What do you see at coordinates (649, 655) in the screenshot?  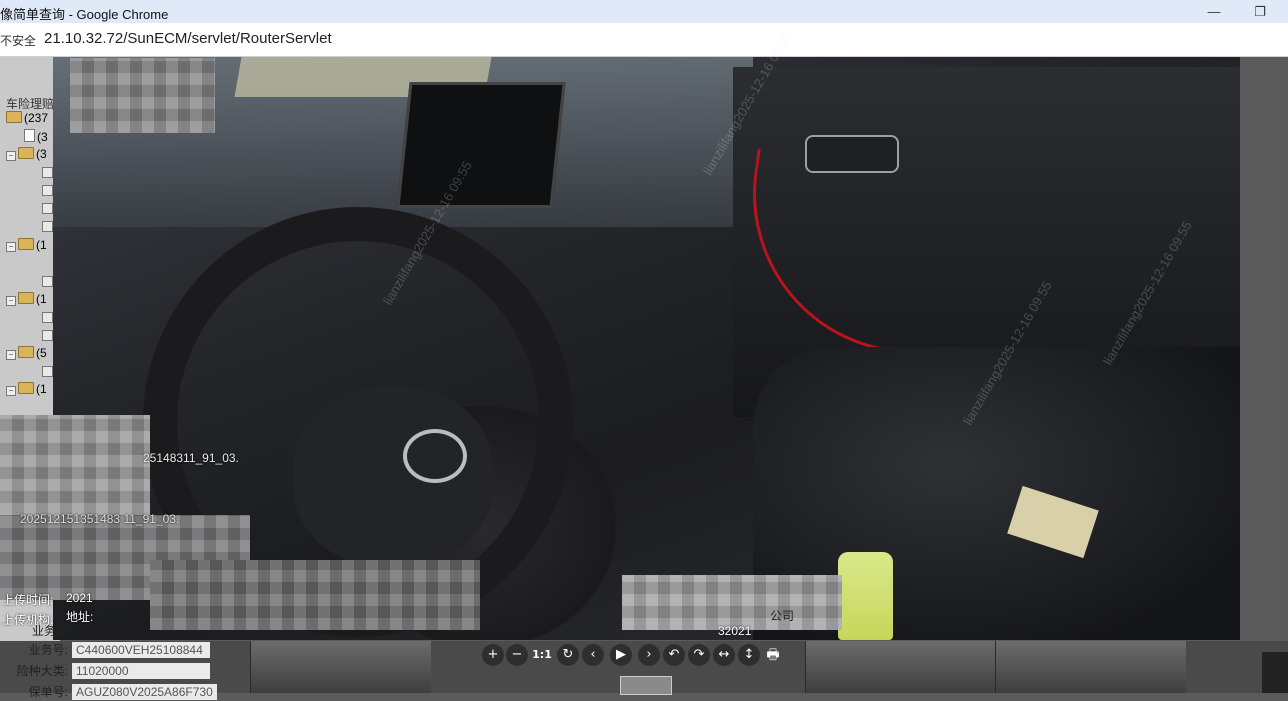 I see `next-button: ›` at bounding box center [649, 655].